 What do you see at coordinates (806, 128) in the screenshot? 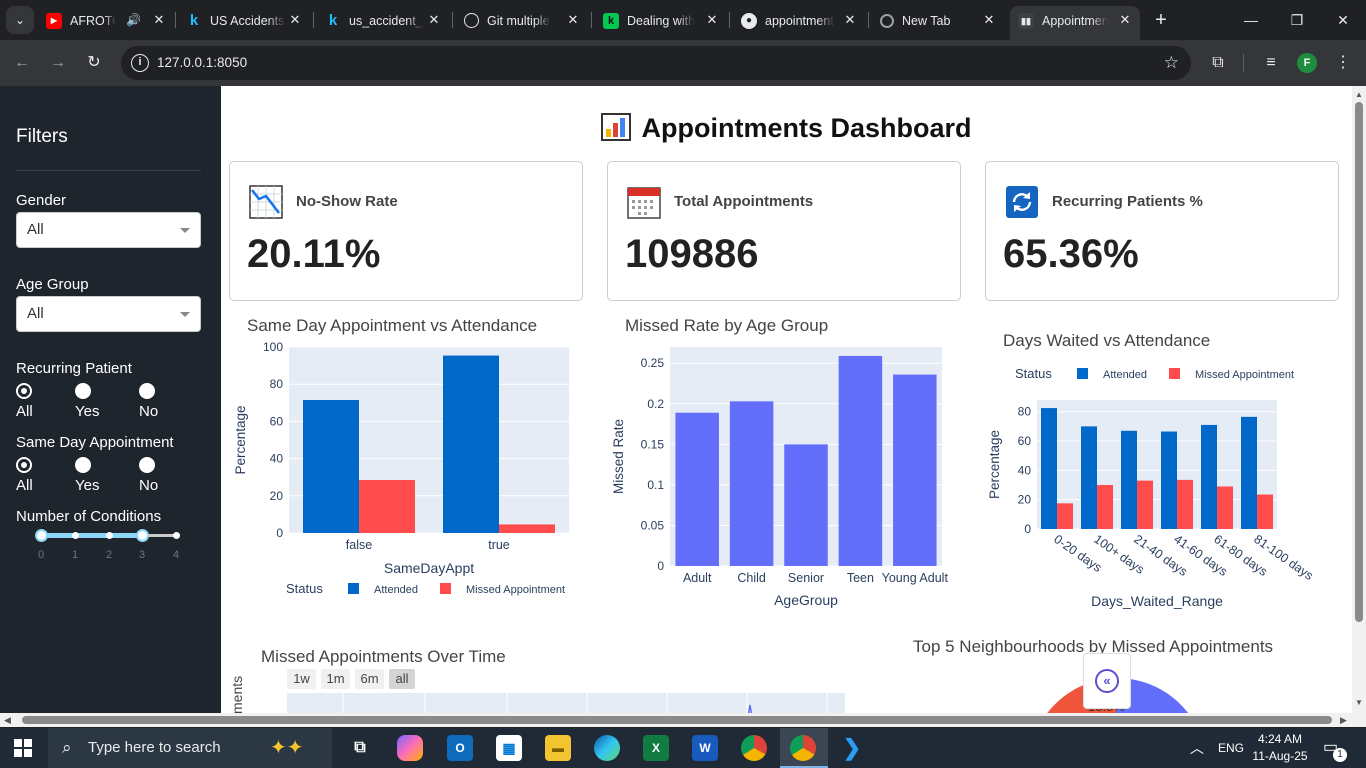
I see `dashboard-title-text: Appointments Dashboard` at bounding box center [806, 128].